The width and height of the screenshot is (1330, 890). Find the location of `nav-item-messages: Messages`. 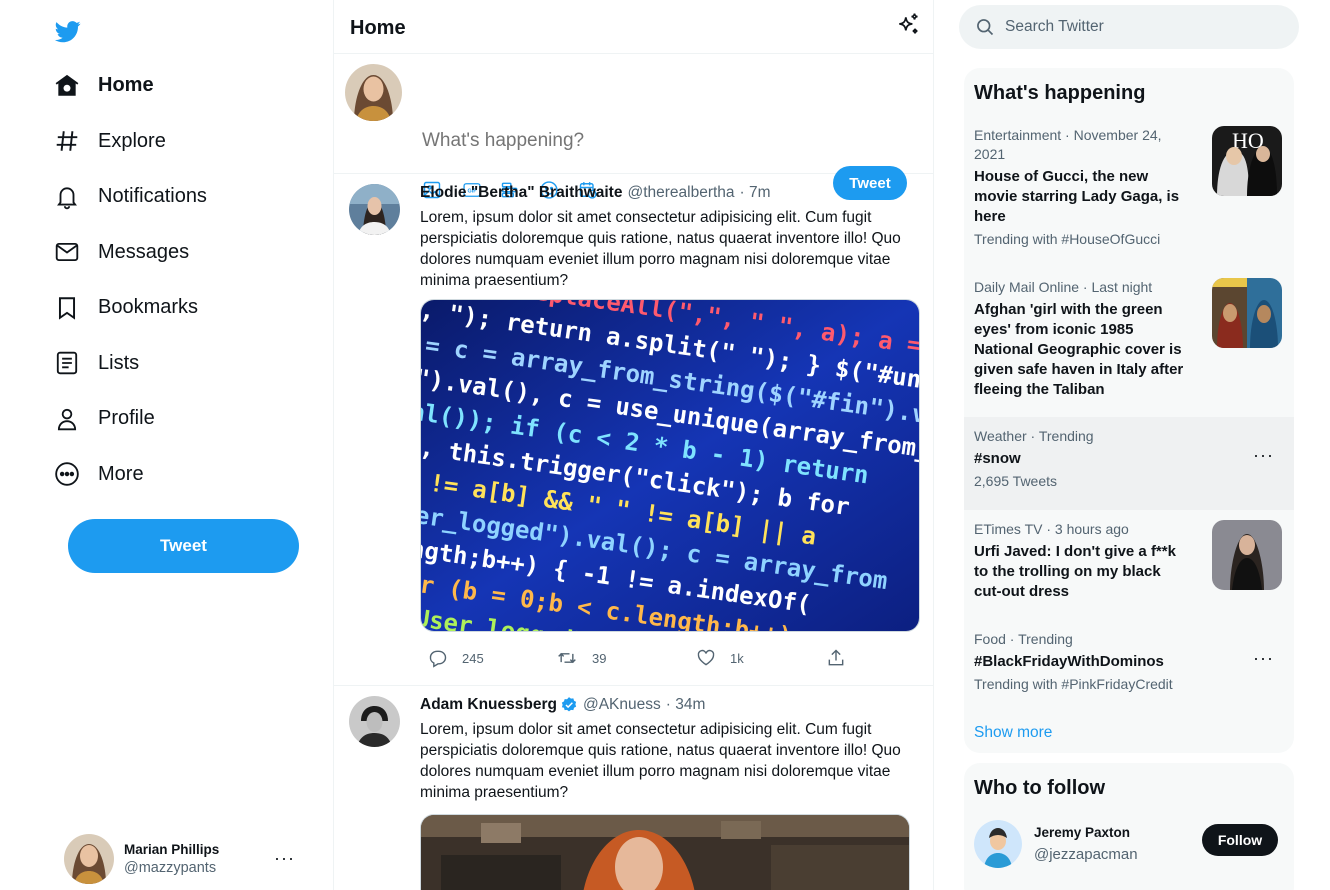

nav-item-messages: Messages is located at coordinates (129, 253).